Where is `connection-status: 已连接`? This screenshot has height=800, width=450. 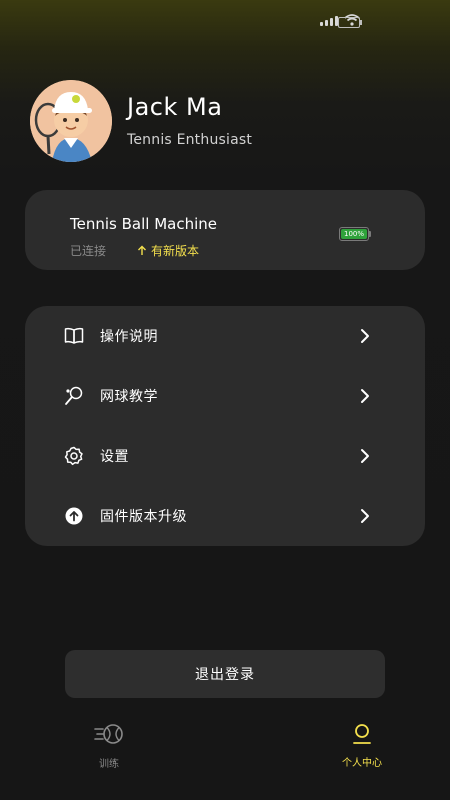 connection-status: 已连接 is located at coordinates (88, 251).